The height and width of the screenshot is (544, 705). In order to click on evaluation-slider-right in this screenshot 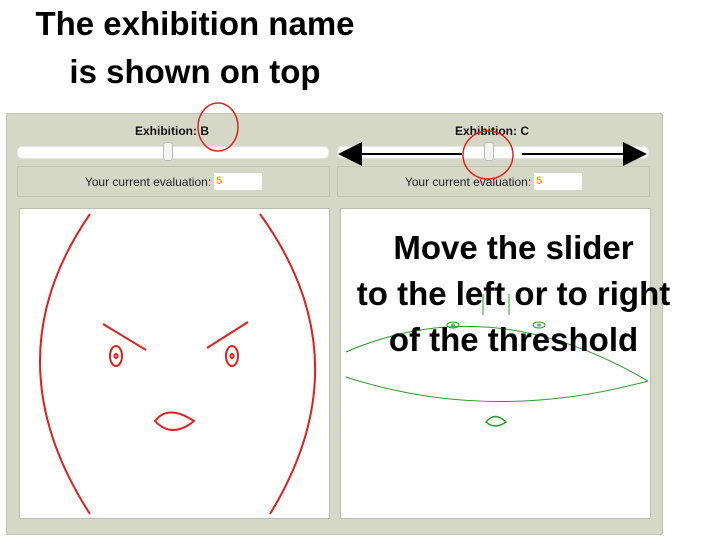, I will do `click(493, 151)`.